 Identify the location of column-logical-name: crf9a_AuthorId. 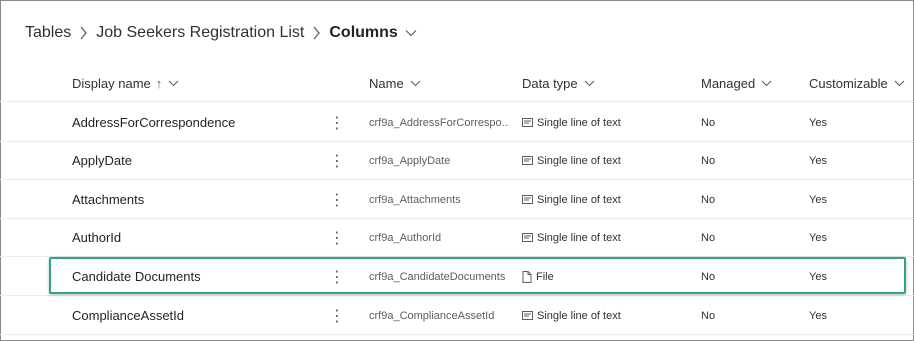
(405, 237).